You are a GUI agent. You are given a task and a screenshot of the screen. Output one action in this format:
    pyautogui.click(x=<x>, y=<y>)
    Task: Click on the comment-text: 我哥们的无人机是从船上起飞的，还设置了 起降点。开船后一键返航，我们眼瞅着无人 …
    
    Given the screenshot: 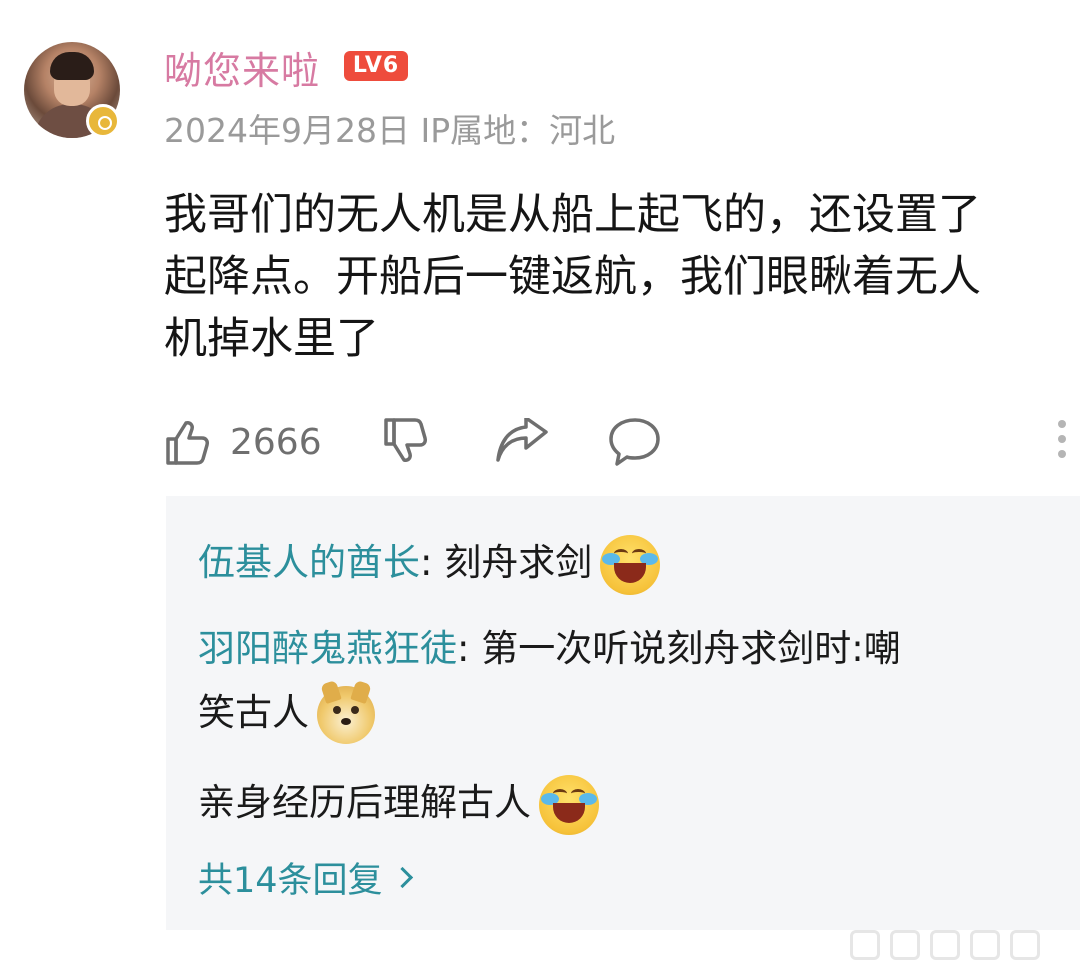 What is the action you would take?
    pyautogui.click(x=572, y=277)
    